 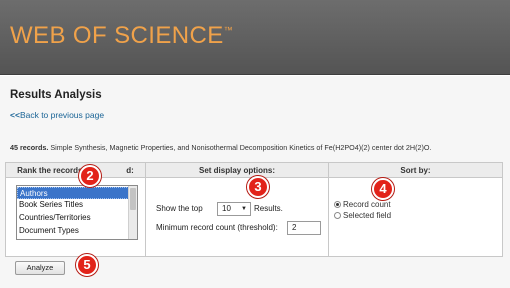 What do you see at coordinates (73, 193) in the screenshot?
I see `rank-field-option-authors: Authors` at bounding box center [73, 193].